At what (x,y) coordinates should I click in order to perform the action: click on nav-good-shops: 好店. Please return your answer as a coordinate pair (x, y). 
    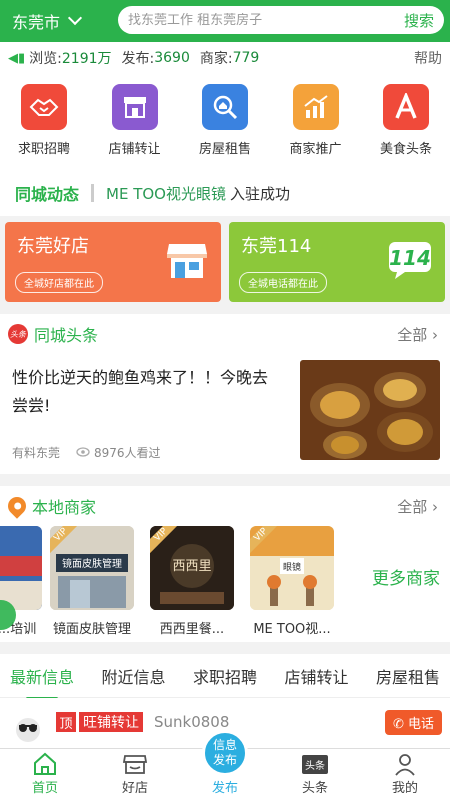
    Looking at the image, I should click on (135, 774).